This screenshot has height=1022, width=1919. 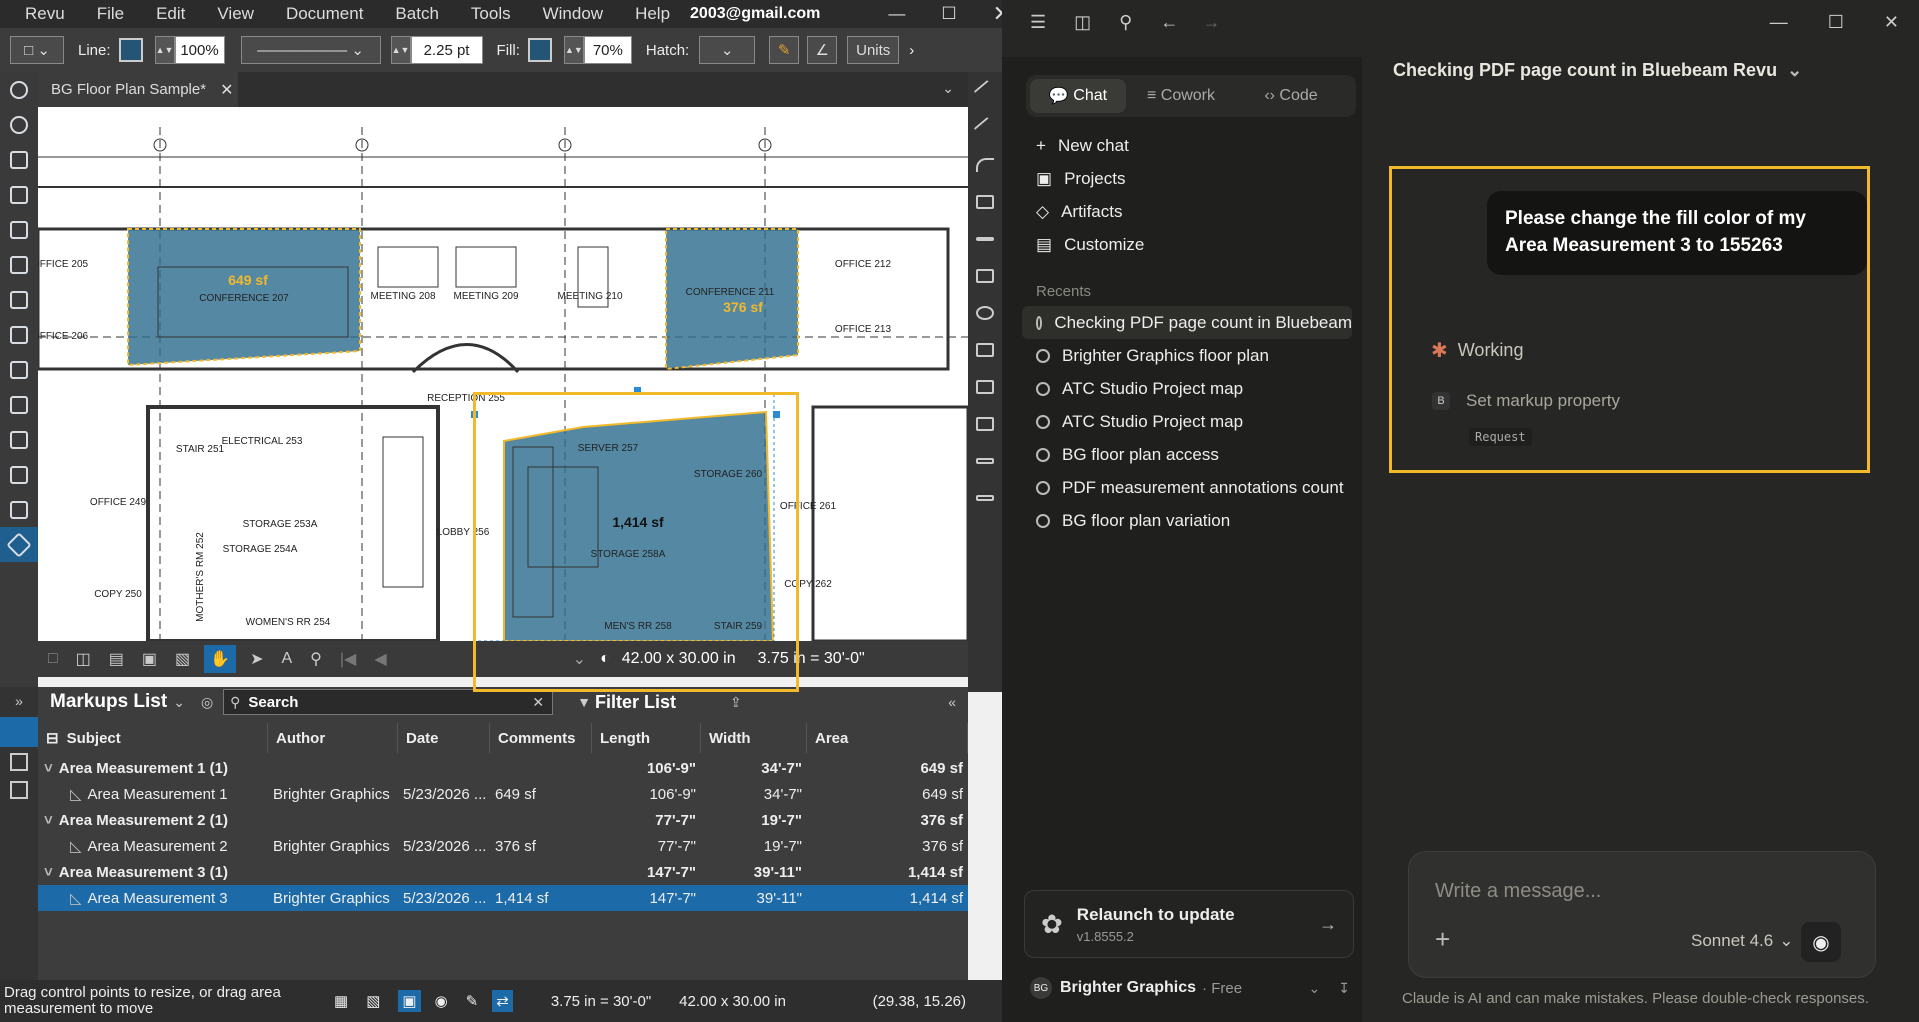 What do you see at coordinates (19, 701) in the screenshot?
I see `collapse-panel-icon: »` at bounding box center [19, 701].